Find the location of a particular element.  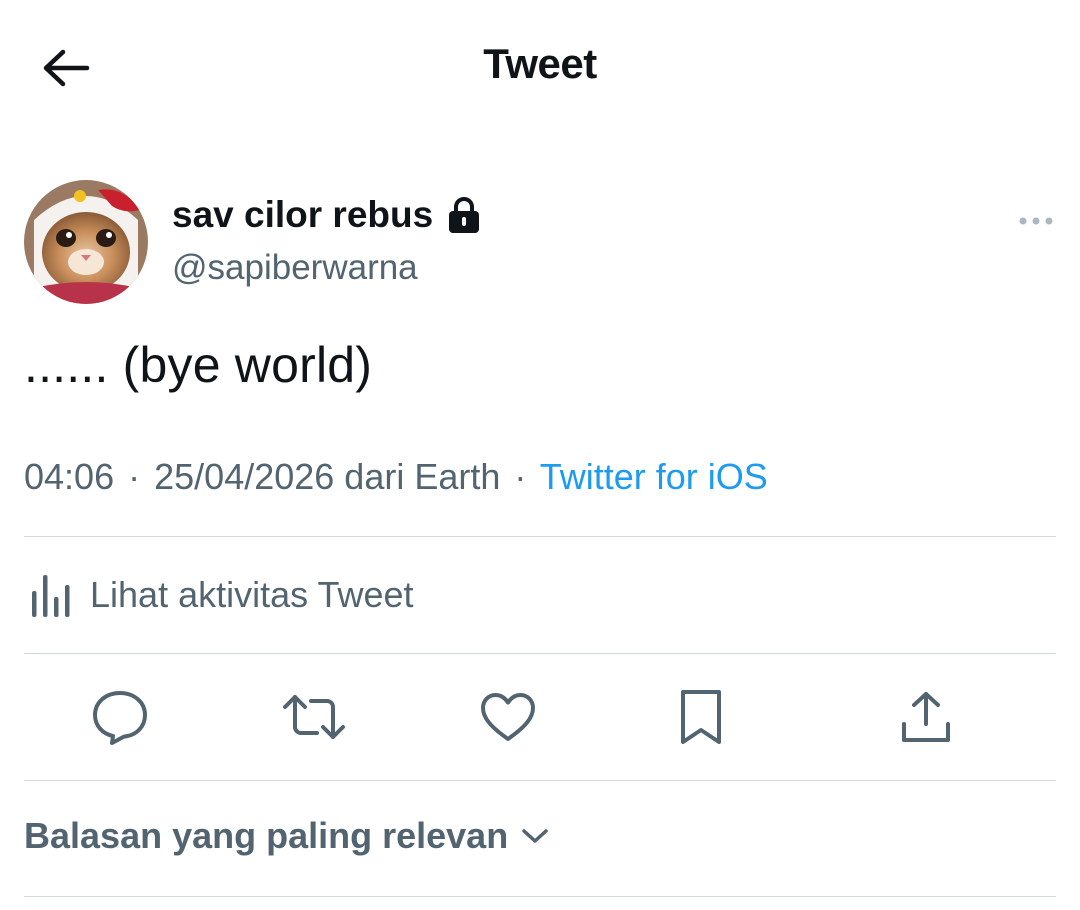

bookmark-button is located at coordinates (701, 717).